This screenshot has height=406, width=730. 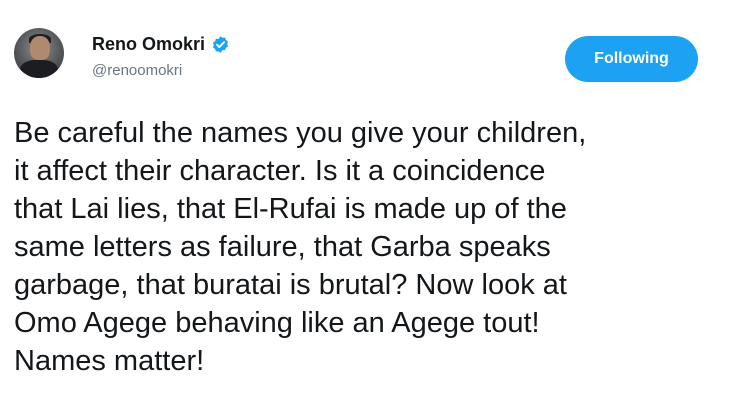 I want to click on avatar, so click(x=39, y=53).